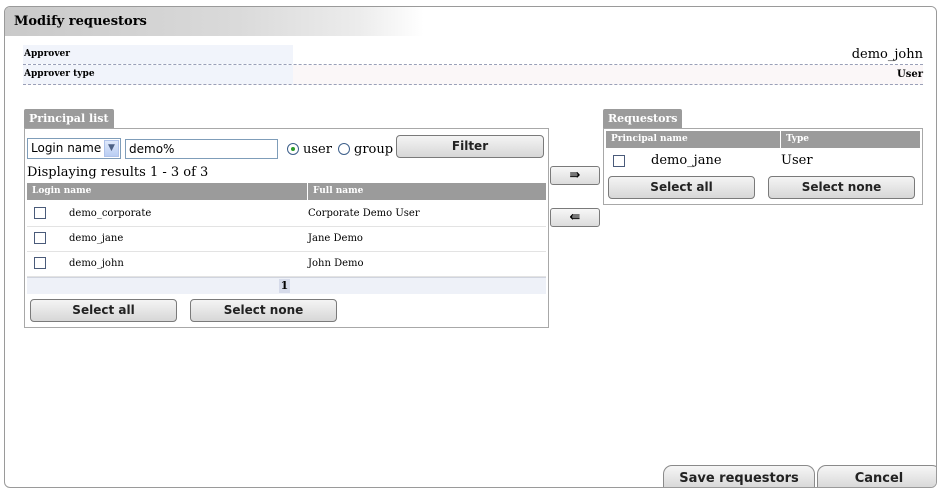 The image size is (941, 491). I want to click on pagination: 1, so click(286, 285).